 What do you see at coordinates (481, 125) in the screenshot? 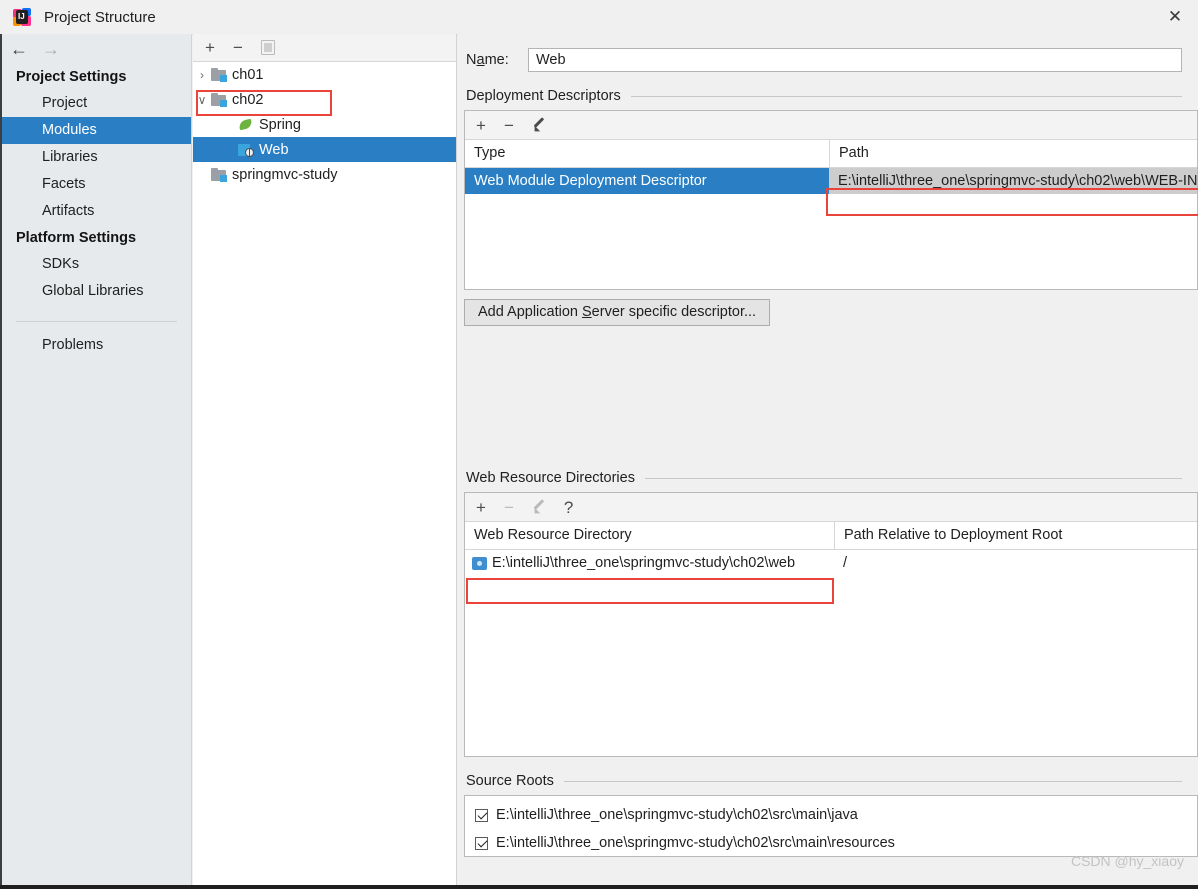
I see `add-descriptor-button: +` at bounding box center [481, 125].